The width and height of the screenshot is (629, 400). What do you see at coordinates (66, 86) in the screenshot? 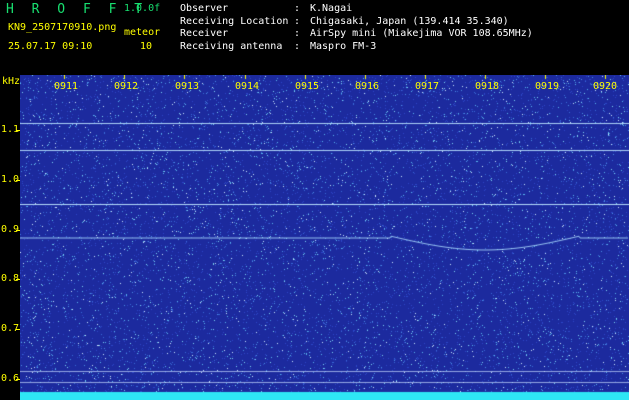
I see `time-tick-label: 0911` at bounding box center [66, 86].